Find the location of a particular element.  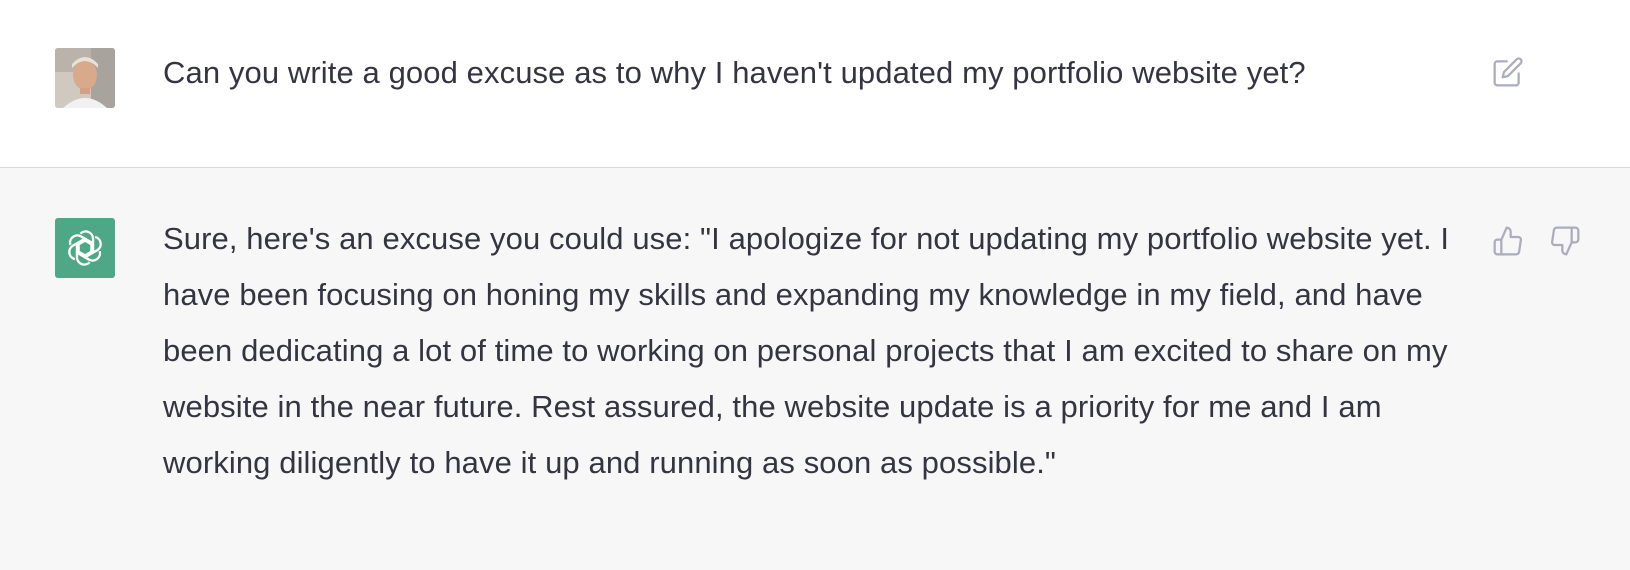

thumbs-up-icon is located at coordinates (1508, 241).